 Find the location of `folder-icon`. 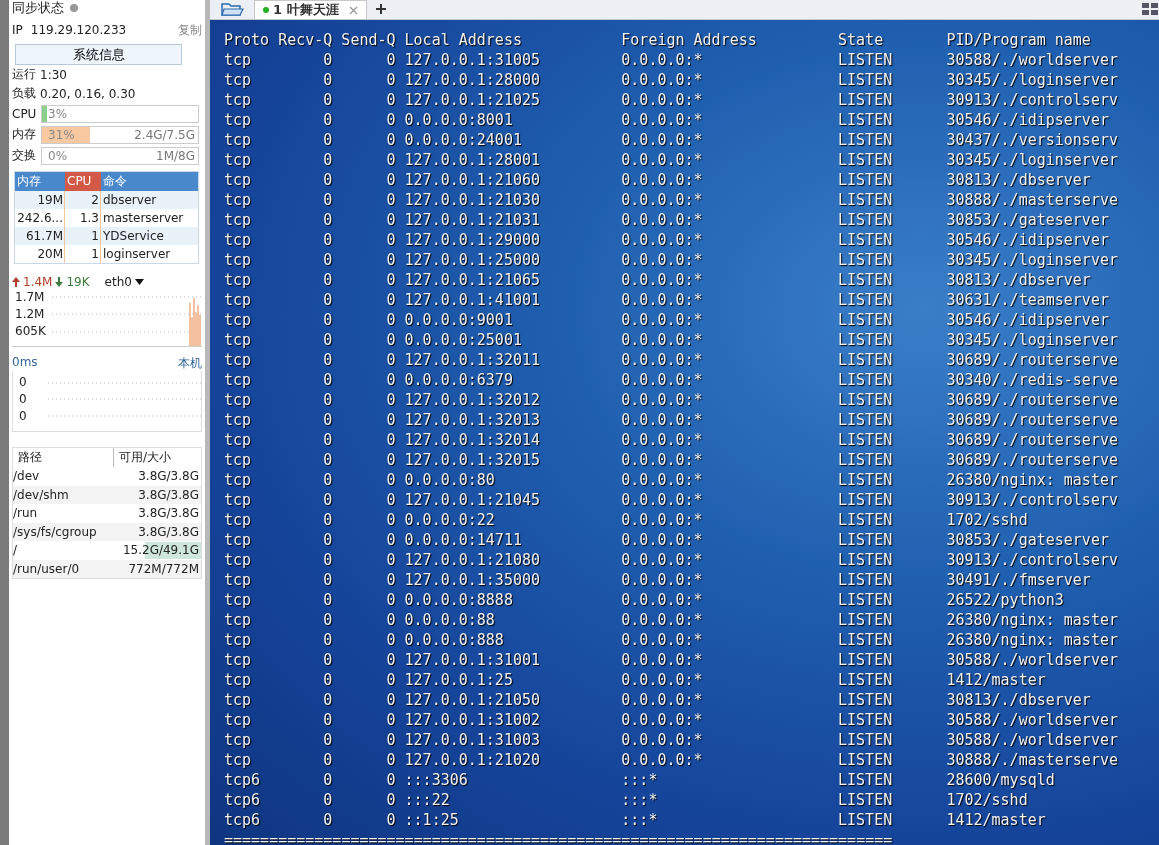

folder-icon is located at coordinates (232, 9).